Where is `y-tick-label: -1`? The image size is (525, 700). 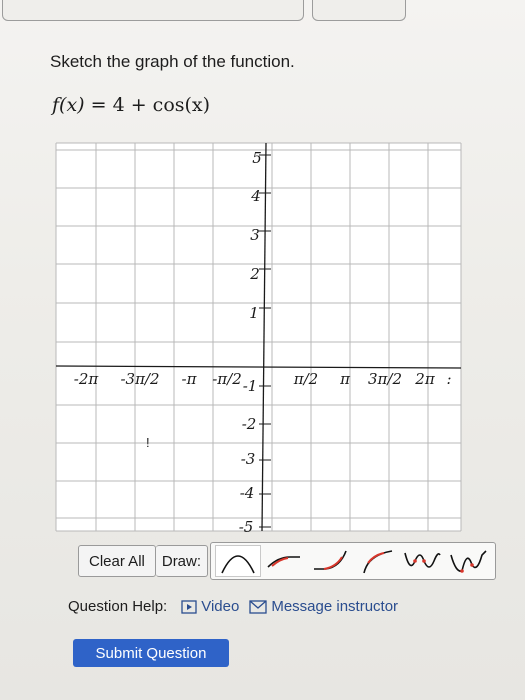 y-tick-label: -1 is located at coordinates (250, 386).